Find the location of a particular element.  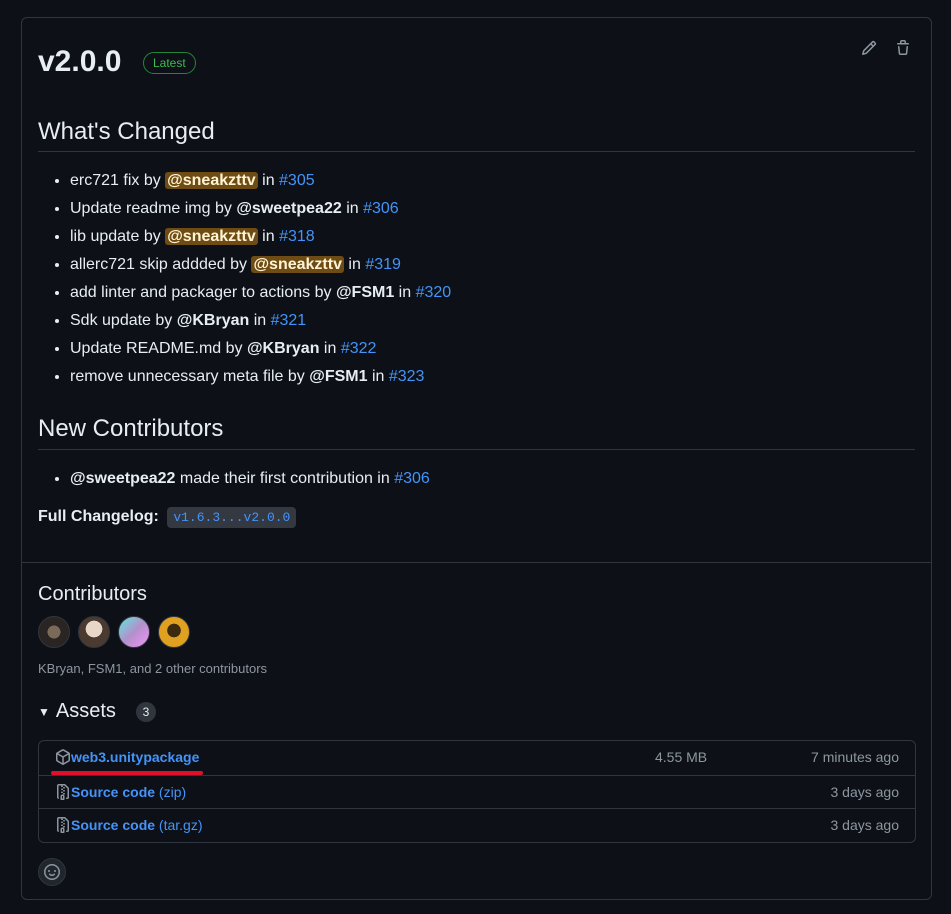

list-item: Update readme img by @sweetpea22 in #306 is located at coordinates (260, 209).